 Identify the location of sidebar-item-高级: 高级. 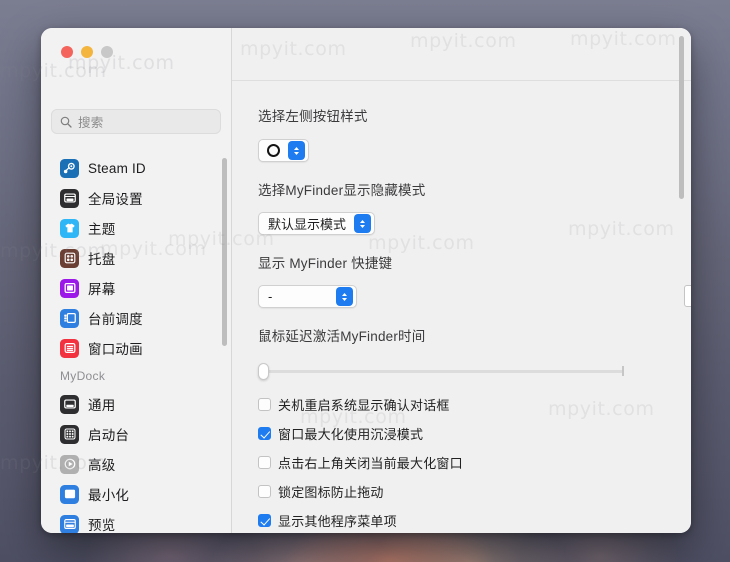
(136, 464).